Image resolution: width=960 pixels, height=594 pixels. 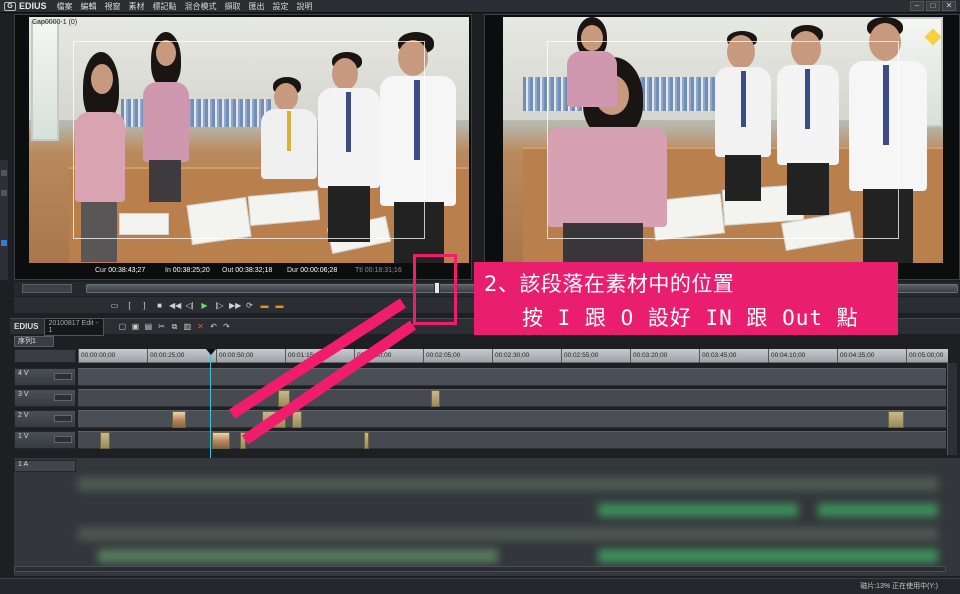 What do you see at coordinates (690, 318) in the screenshot?
I see `callout-line-2: 按 I 跟 O 設好 IN 跟 Out 點` at bounding box center [690, 318].